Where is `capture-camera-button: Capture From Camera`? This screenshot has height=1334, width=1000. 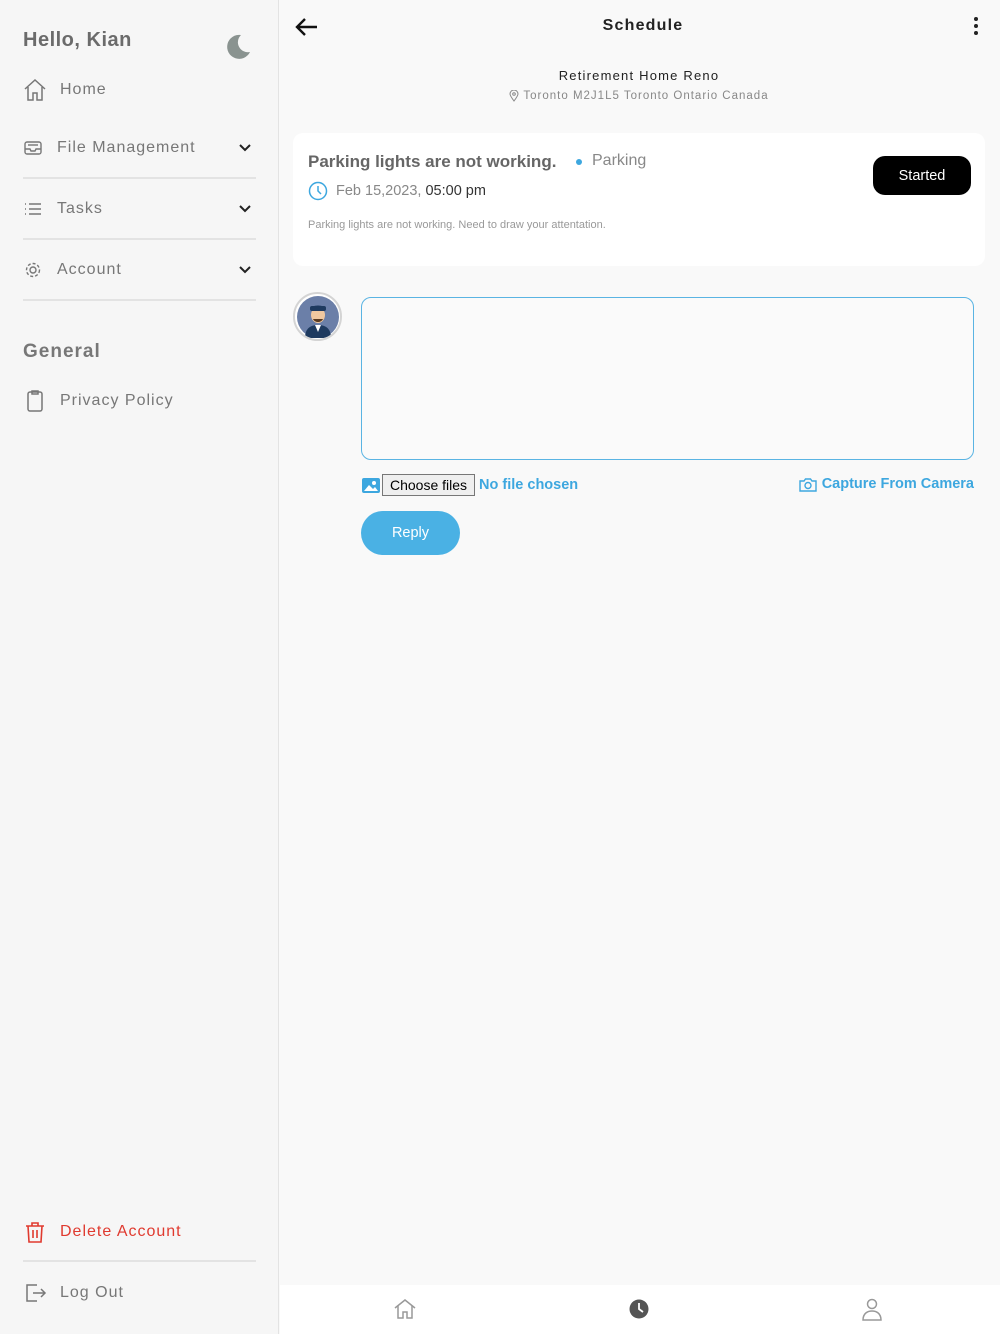 capture-camera-button: Capture From Camera is located at coordinates (886, 484).